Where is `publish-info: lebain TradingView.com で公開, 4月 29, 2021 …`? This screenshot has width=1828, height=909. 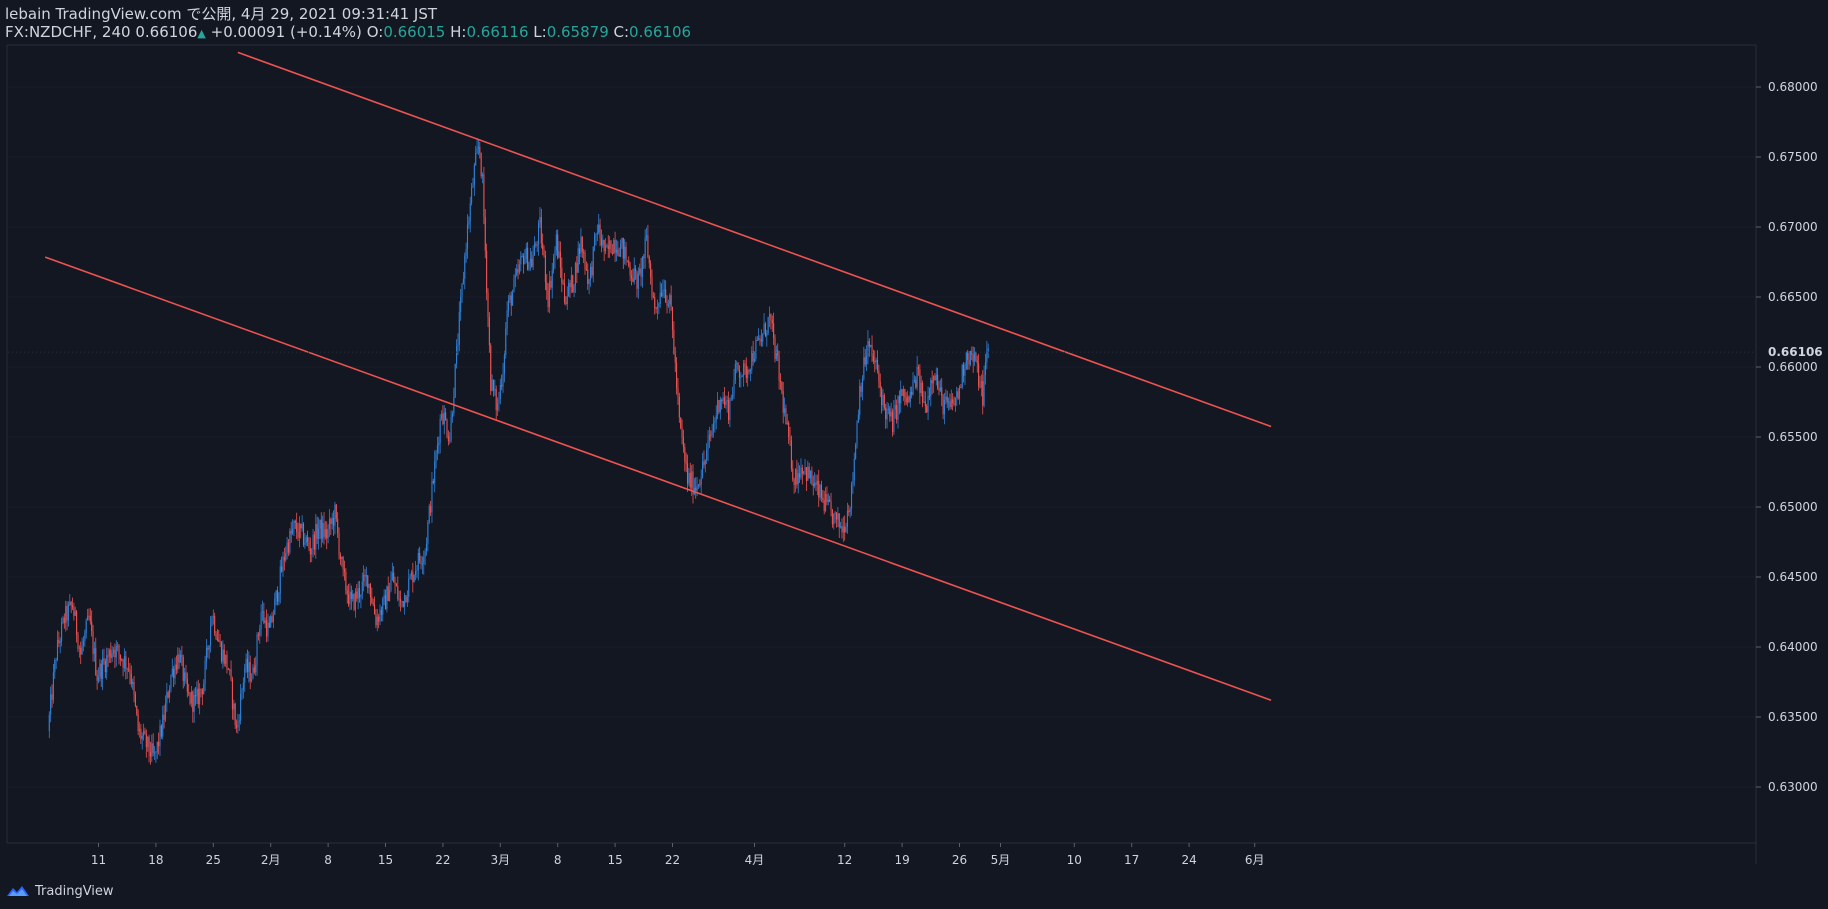 publish-info: lebain TradingView.com で公開, 4月 29, 2021 … is located at coordinates (221, 14).